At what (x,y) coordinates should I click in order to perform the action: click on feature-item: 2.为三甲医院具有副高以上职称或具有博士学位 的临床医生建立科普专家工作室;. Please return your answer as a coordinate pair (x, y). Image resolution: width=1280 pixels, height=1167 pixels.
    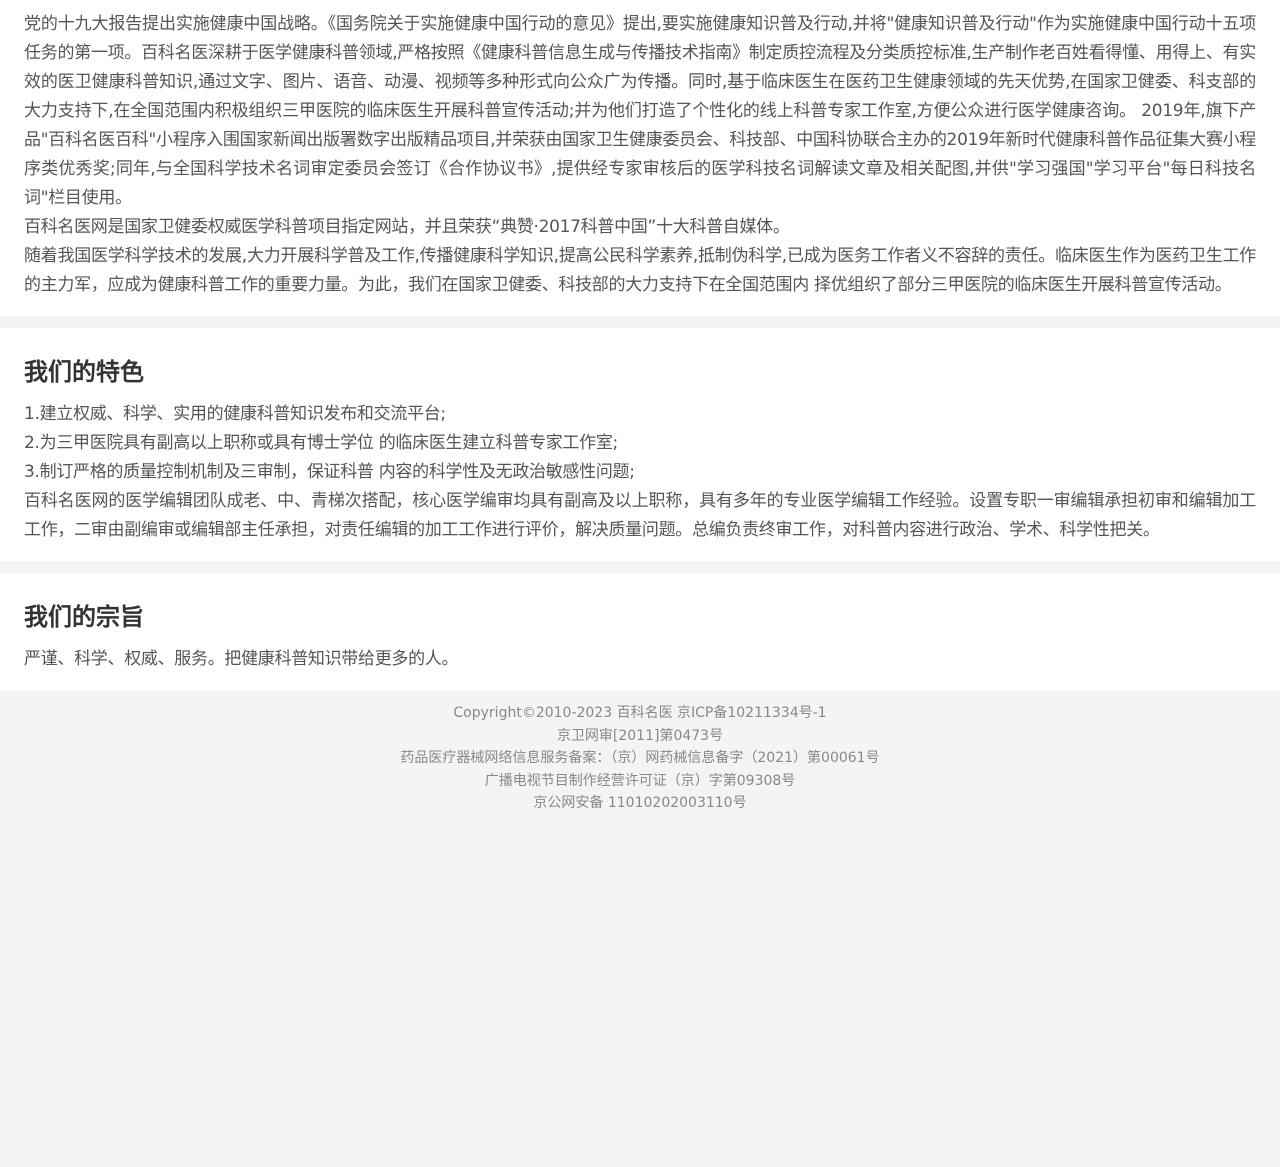
    Looking at the image, I should click on (321, 443).